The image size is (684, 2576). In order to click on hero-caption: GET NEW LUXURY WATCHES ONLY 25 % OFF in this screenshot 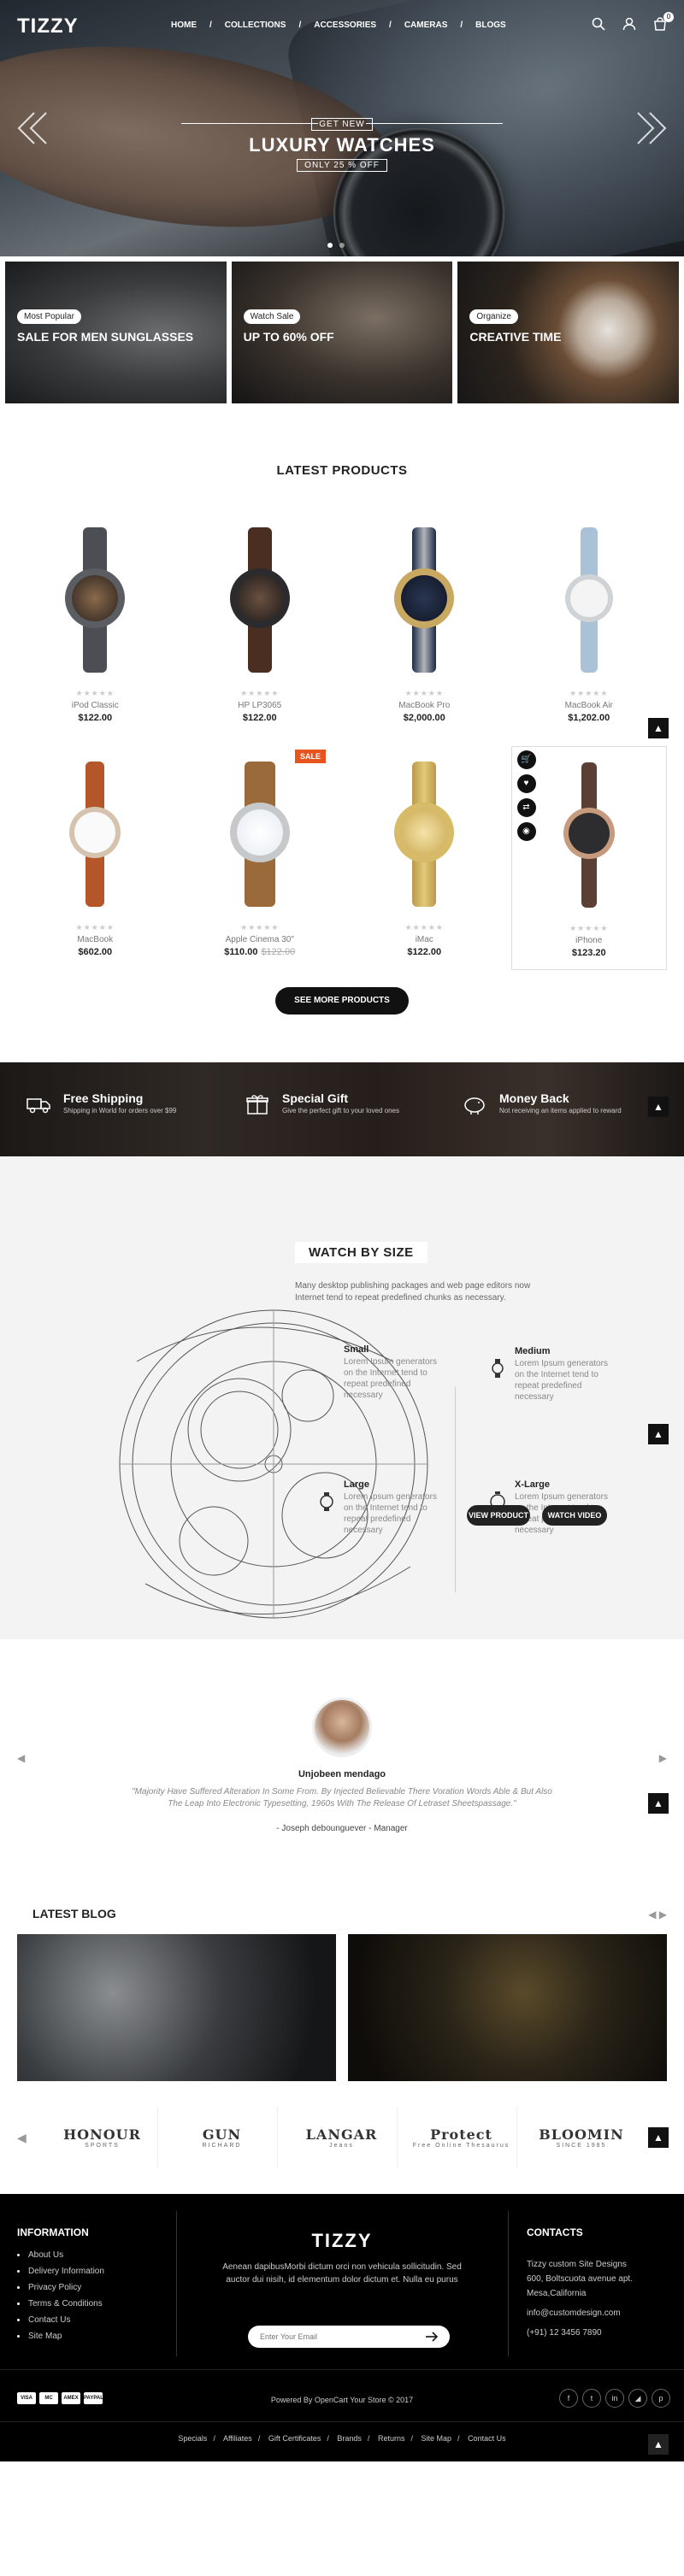, I will do `click(342, 143)`.